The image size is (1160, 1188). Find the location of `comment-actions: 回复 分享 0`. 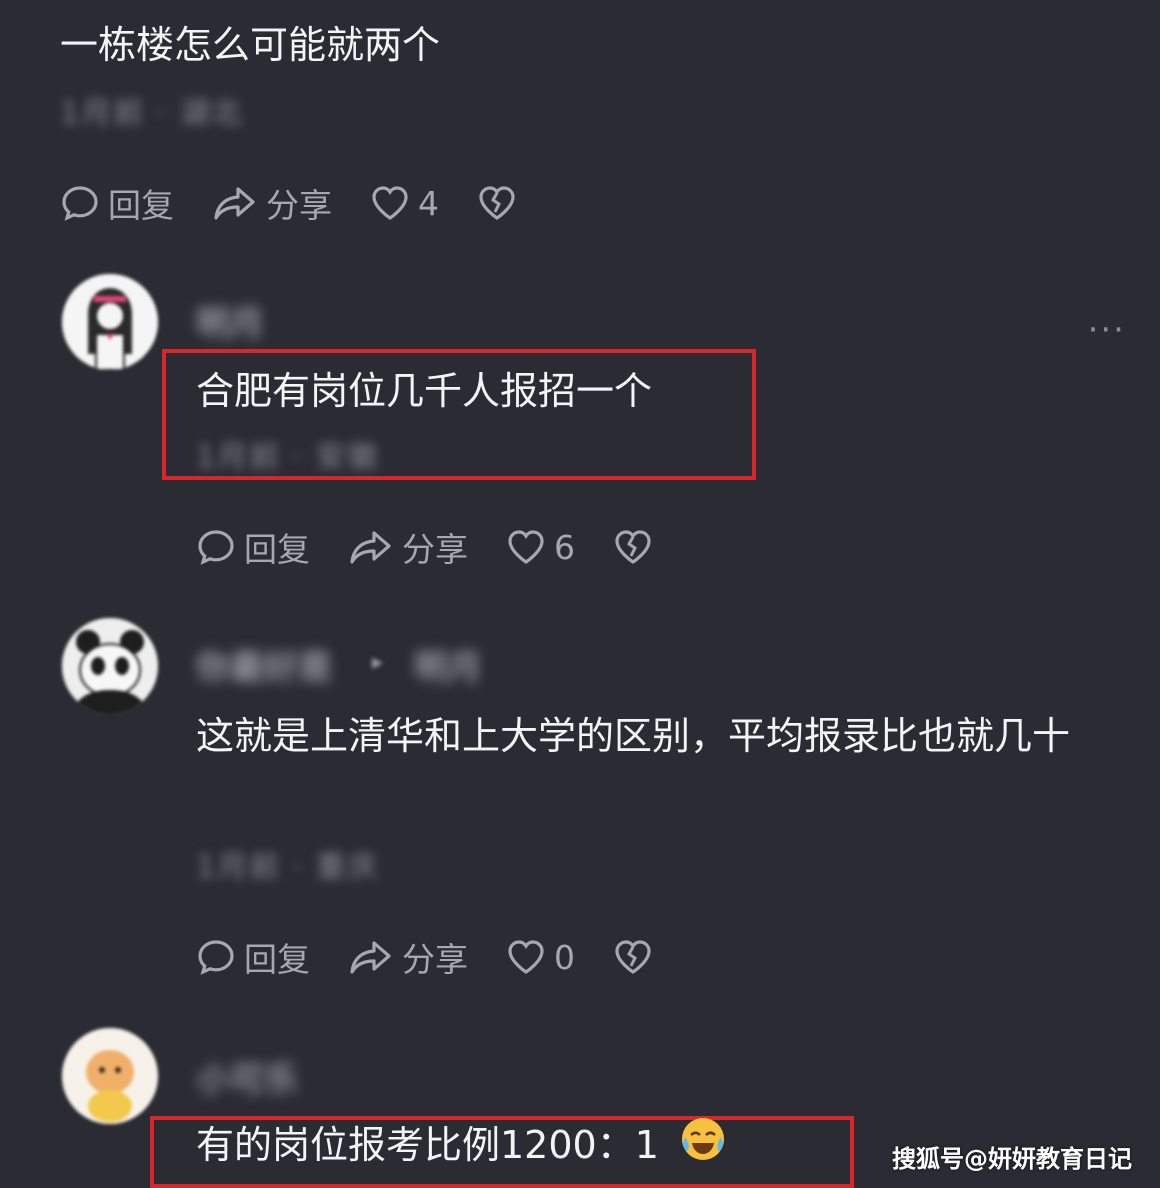

comment-actions: 回复 分享 0 is located at coordinates (443, 957).